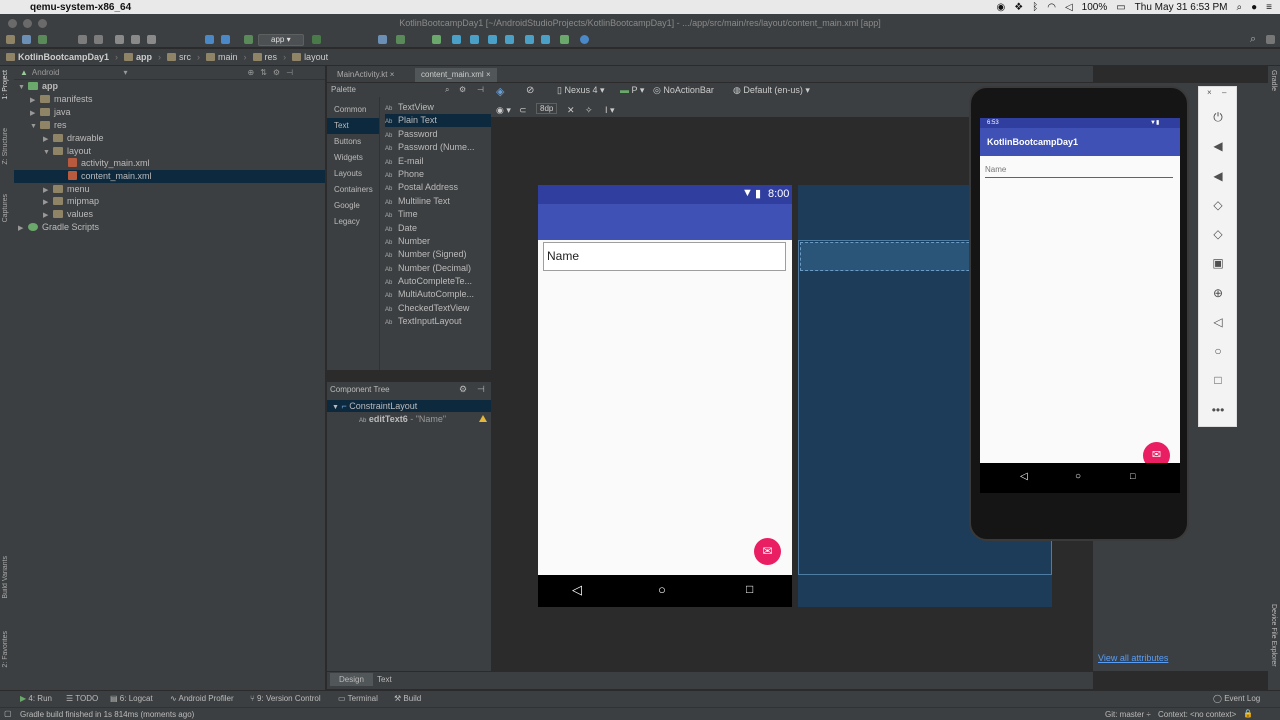 The image size is (1280, 720). I want to click on cut-icon, so click(119, 39).